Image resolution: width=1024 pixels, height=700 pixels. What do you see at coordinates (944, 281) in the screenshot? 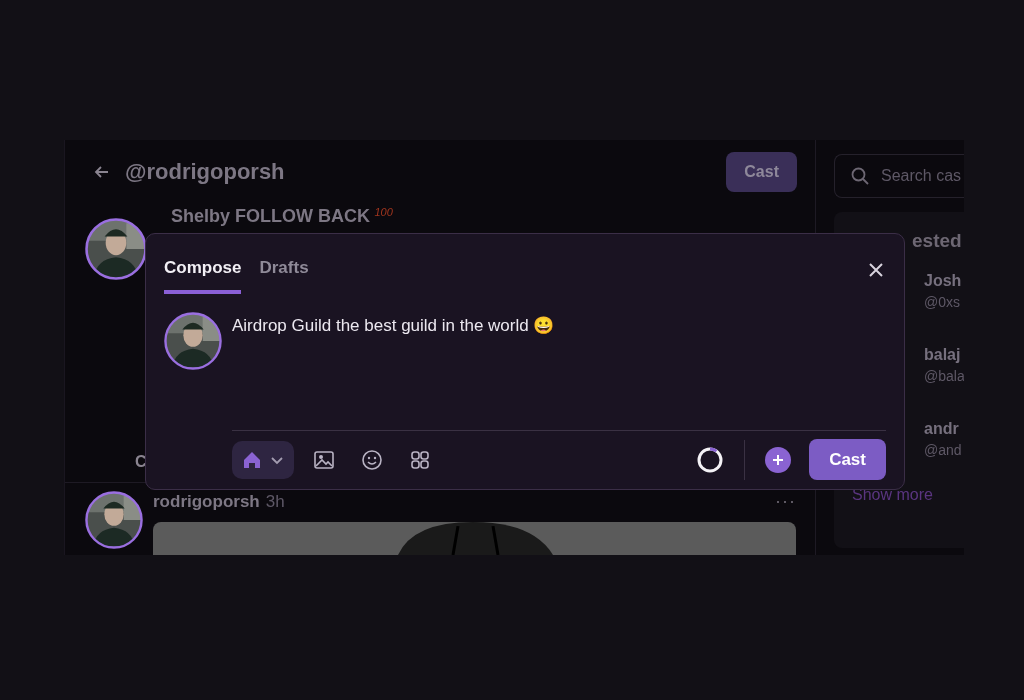
I see `user-name: Josh` at bounding box center [944, 281].